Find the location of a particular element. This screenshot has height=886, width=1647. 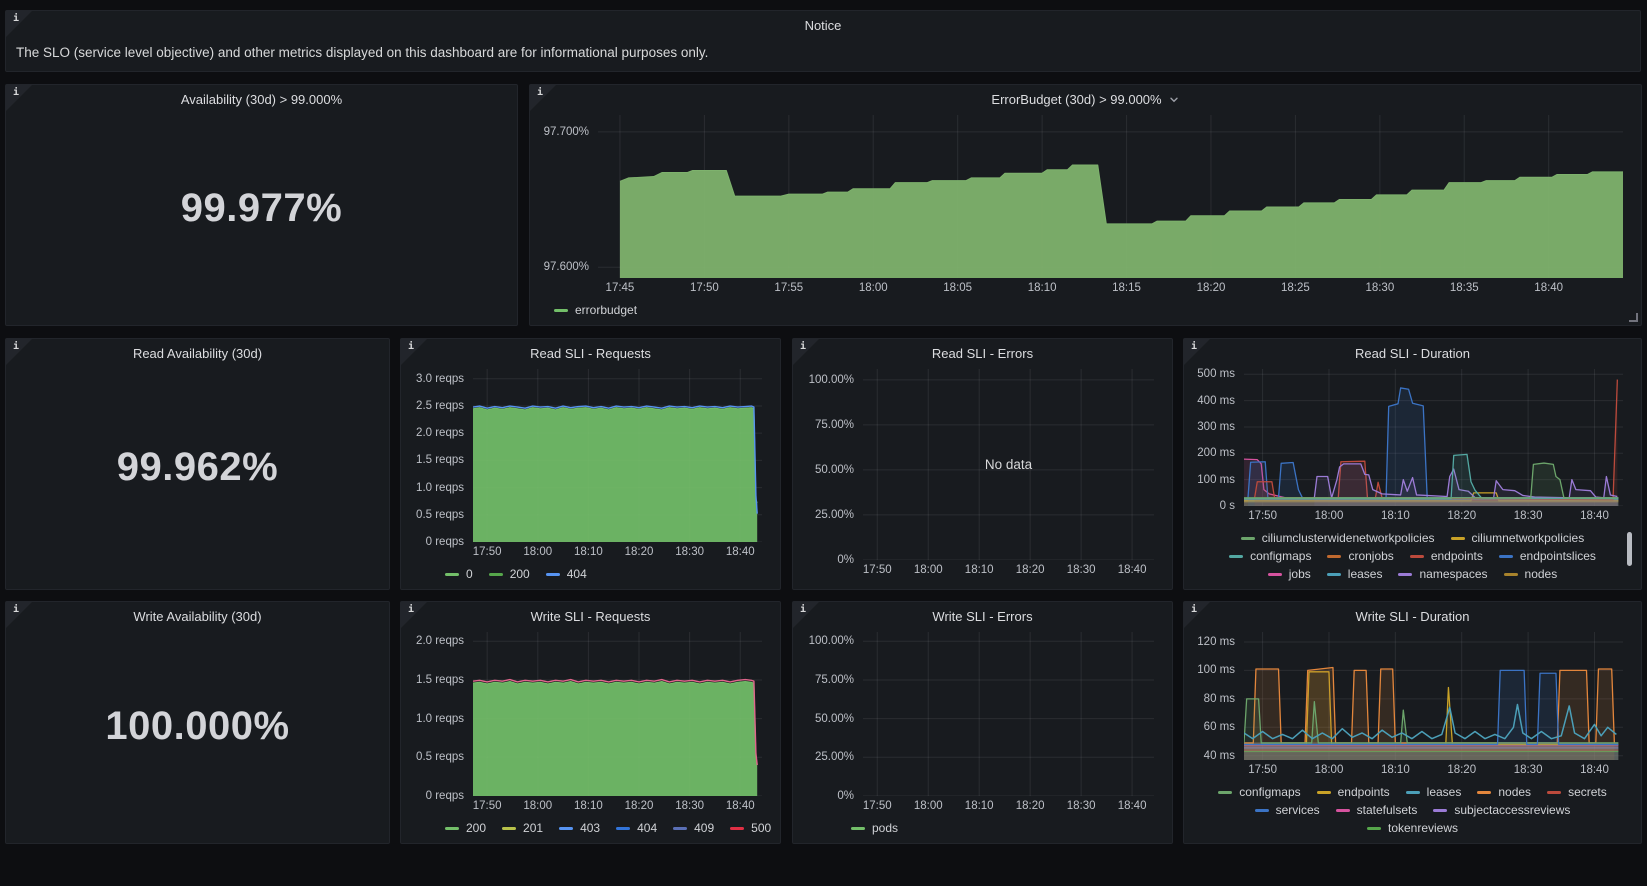

panel-title: Write Availability (30d) is located at coordinates (197, 616).